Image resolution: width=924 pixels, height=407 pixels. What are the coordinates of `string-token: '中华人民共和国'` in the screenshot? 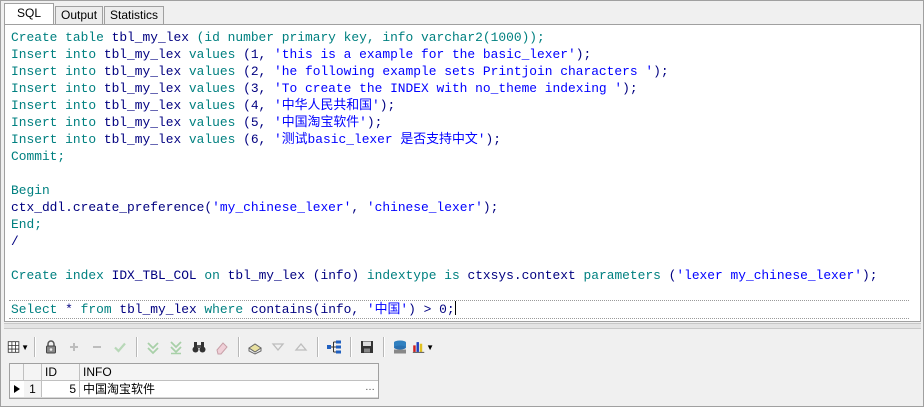 It's located at (327, 105).